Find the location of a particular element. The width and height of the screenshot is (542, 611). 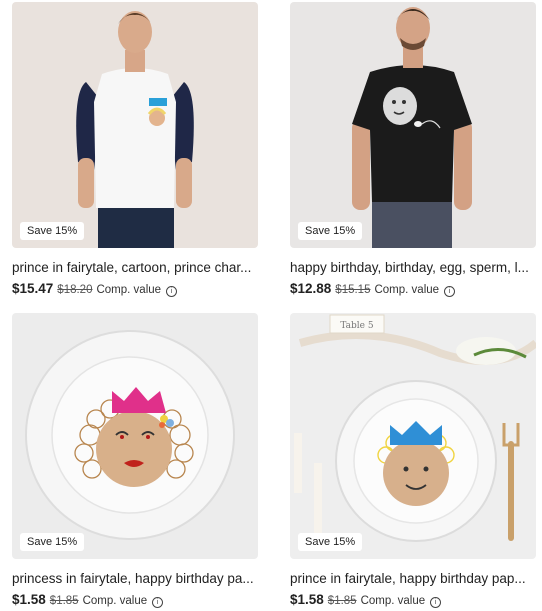

original-price: $18.20 is located at coordinates (75, 290).